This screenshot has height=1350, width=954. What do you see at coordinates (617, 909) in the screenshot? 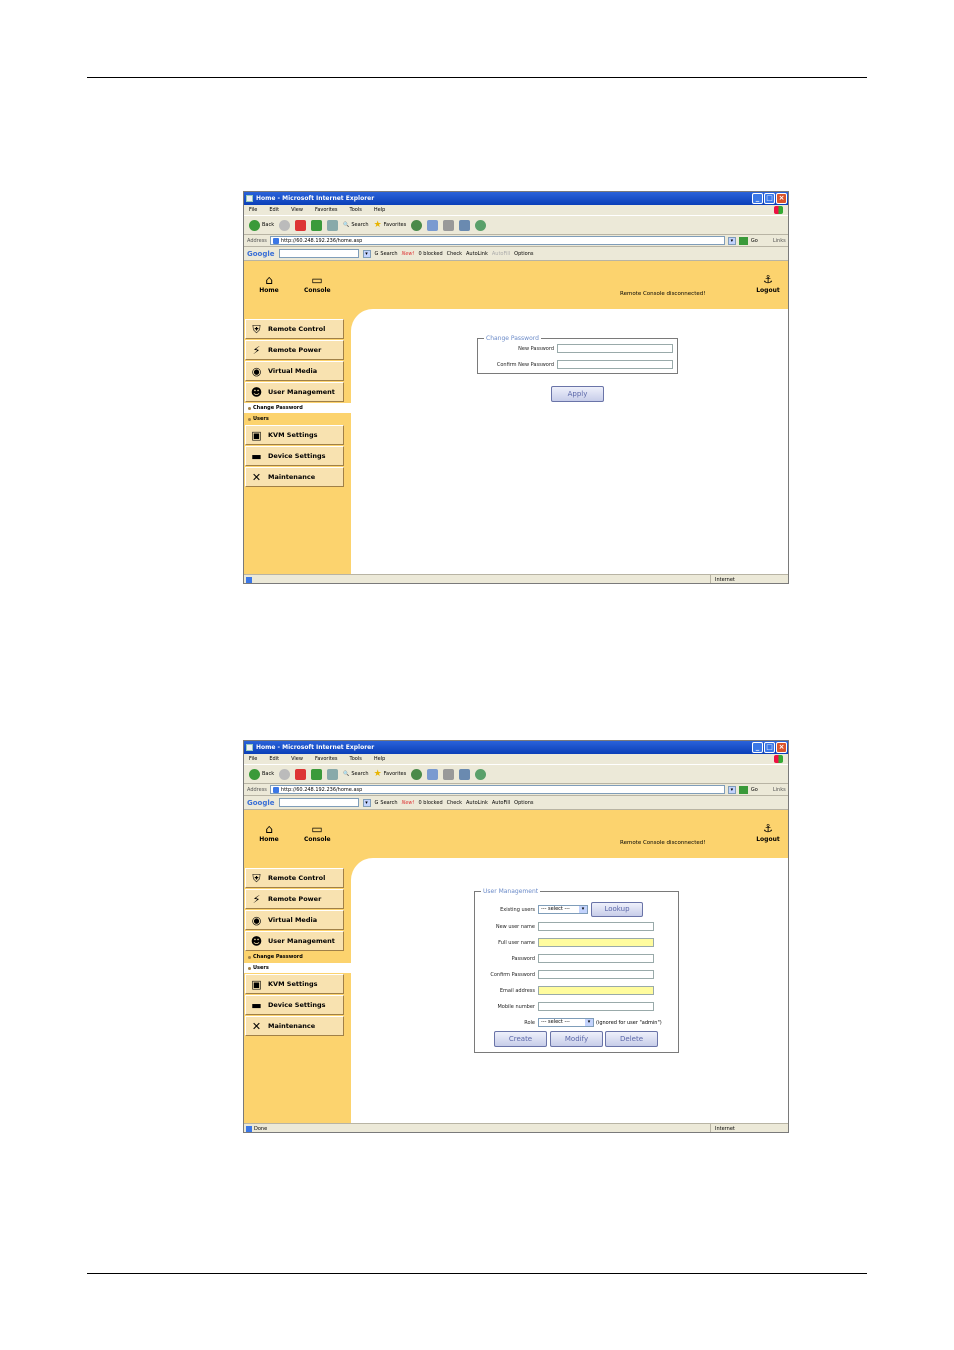
I see `lookup-button: Lookup` at bounding box center [617, 909].